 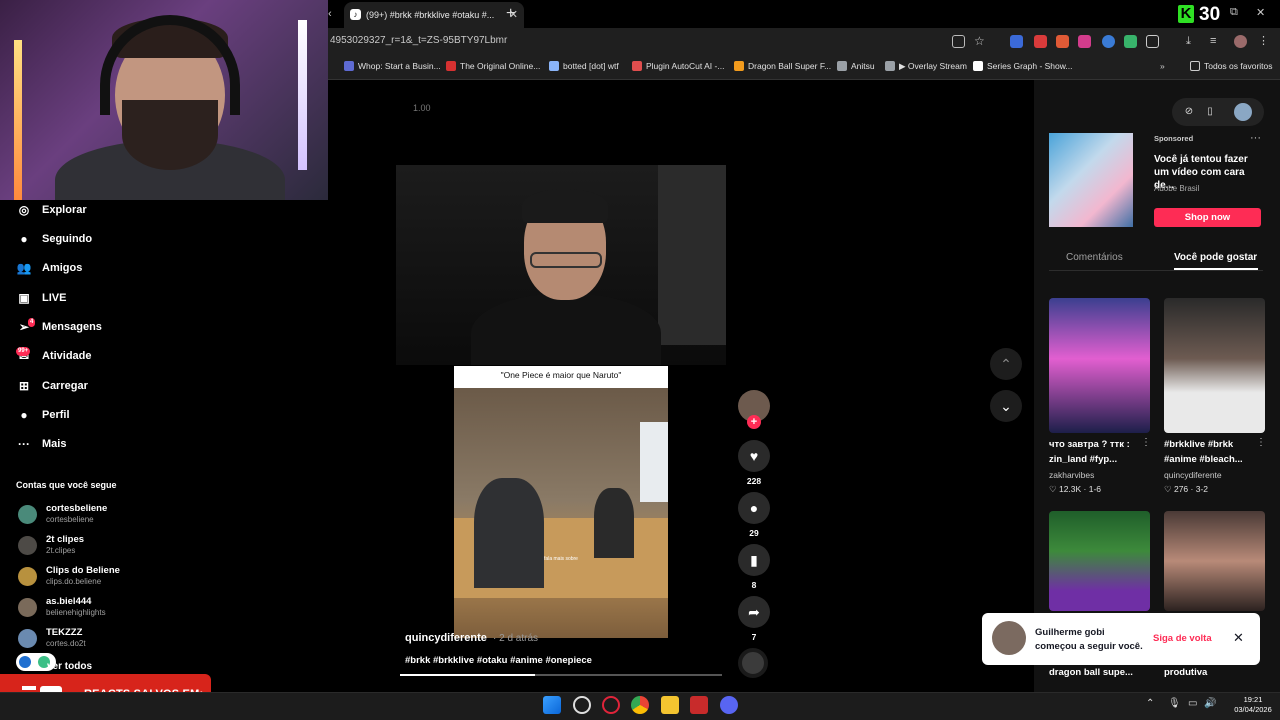 I want to click on chrome-icon, so click(x=640, y=705).